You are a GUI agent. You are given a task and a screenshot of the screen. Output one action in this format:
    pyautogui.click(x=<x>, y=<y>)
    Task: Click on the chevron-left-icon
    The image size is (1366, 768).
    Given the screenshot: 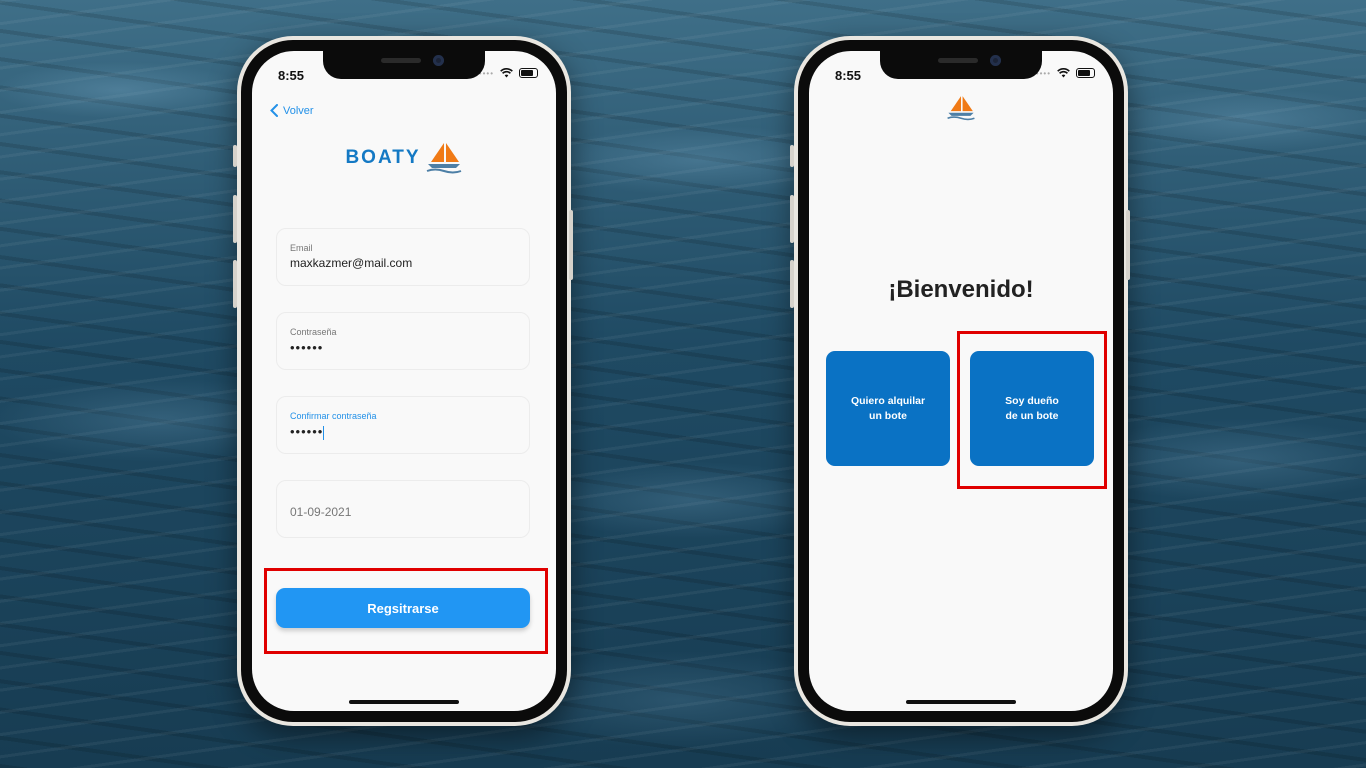 What is the action you would take?
    pyautogui.click(x=274, y=110)
    